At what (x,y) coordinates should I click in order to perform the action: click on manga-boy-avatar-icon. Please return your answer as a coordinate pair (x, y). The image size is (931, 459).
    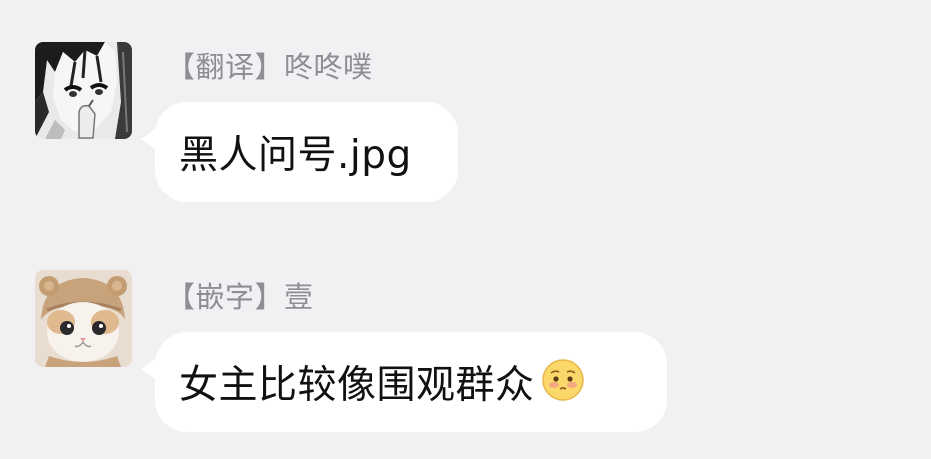
    Looking at the image, I should click on (83, 90).